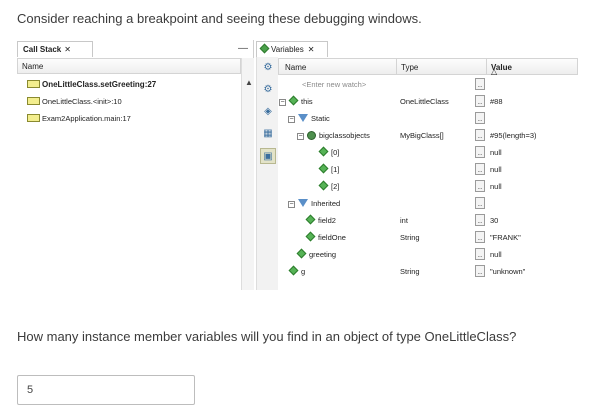 This screenshot has width=590, height=415. Describe the element at coordinates (91, 87) in the screenshot. I see `call-stack-frame: OneLittleClass.setGreeting:27` at that location.